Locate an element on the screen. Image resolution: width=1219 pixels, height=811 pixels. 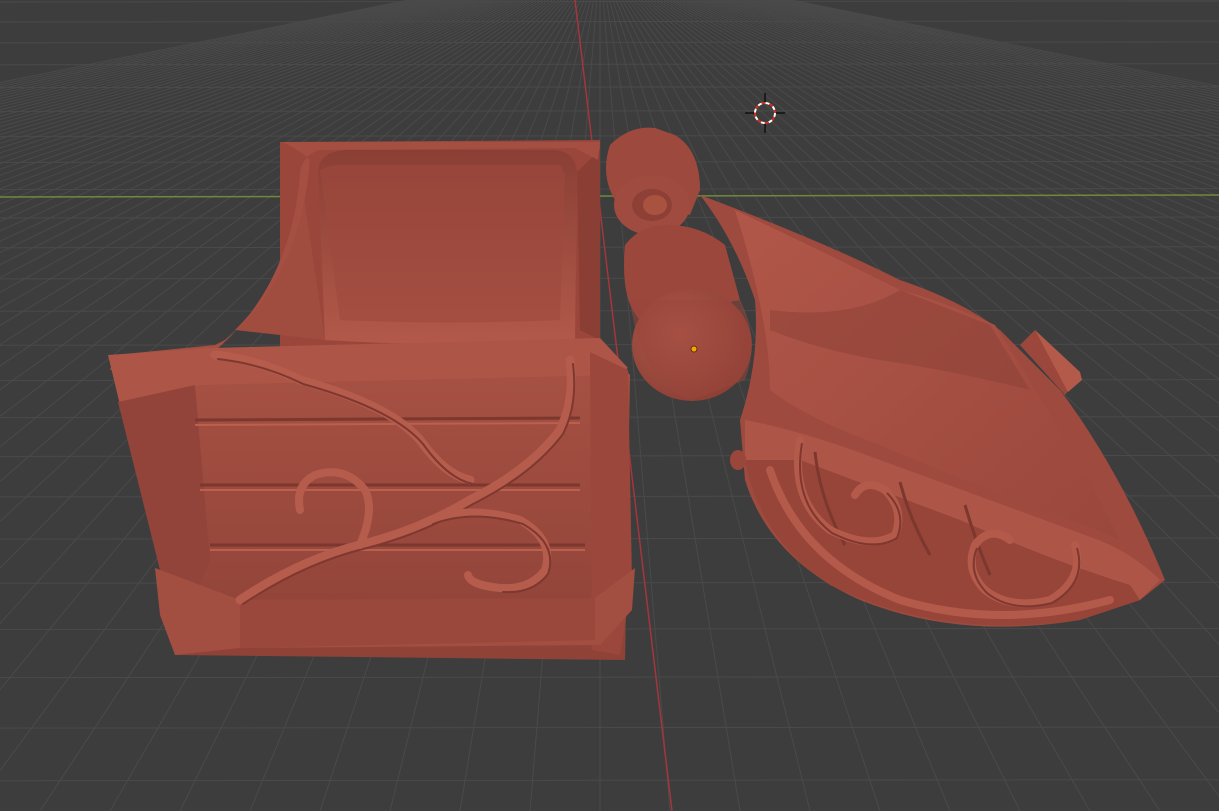
3d-cursor-icon is located at coordinates (765, 113).